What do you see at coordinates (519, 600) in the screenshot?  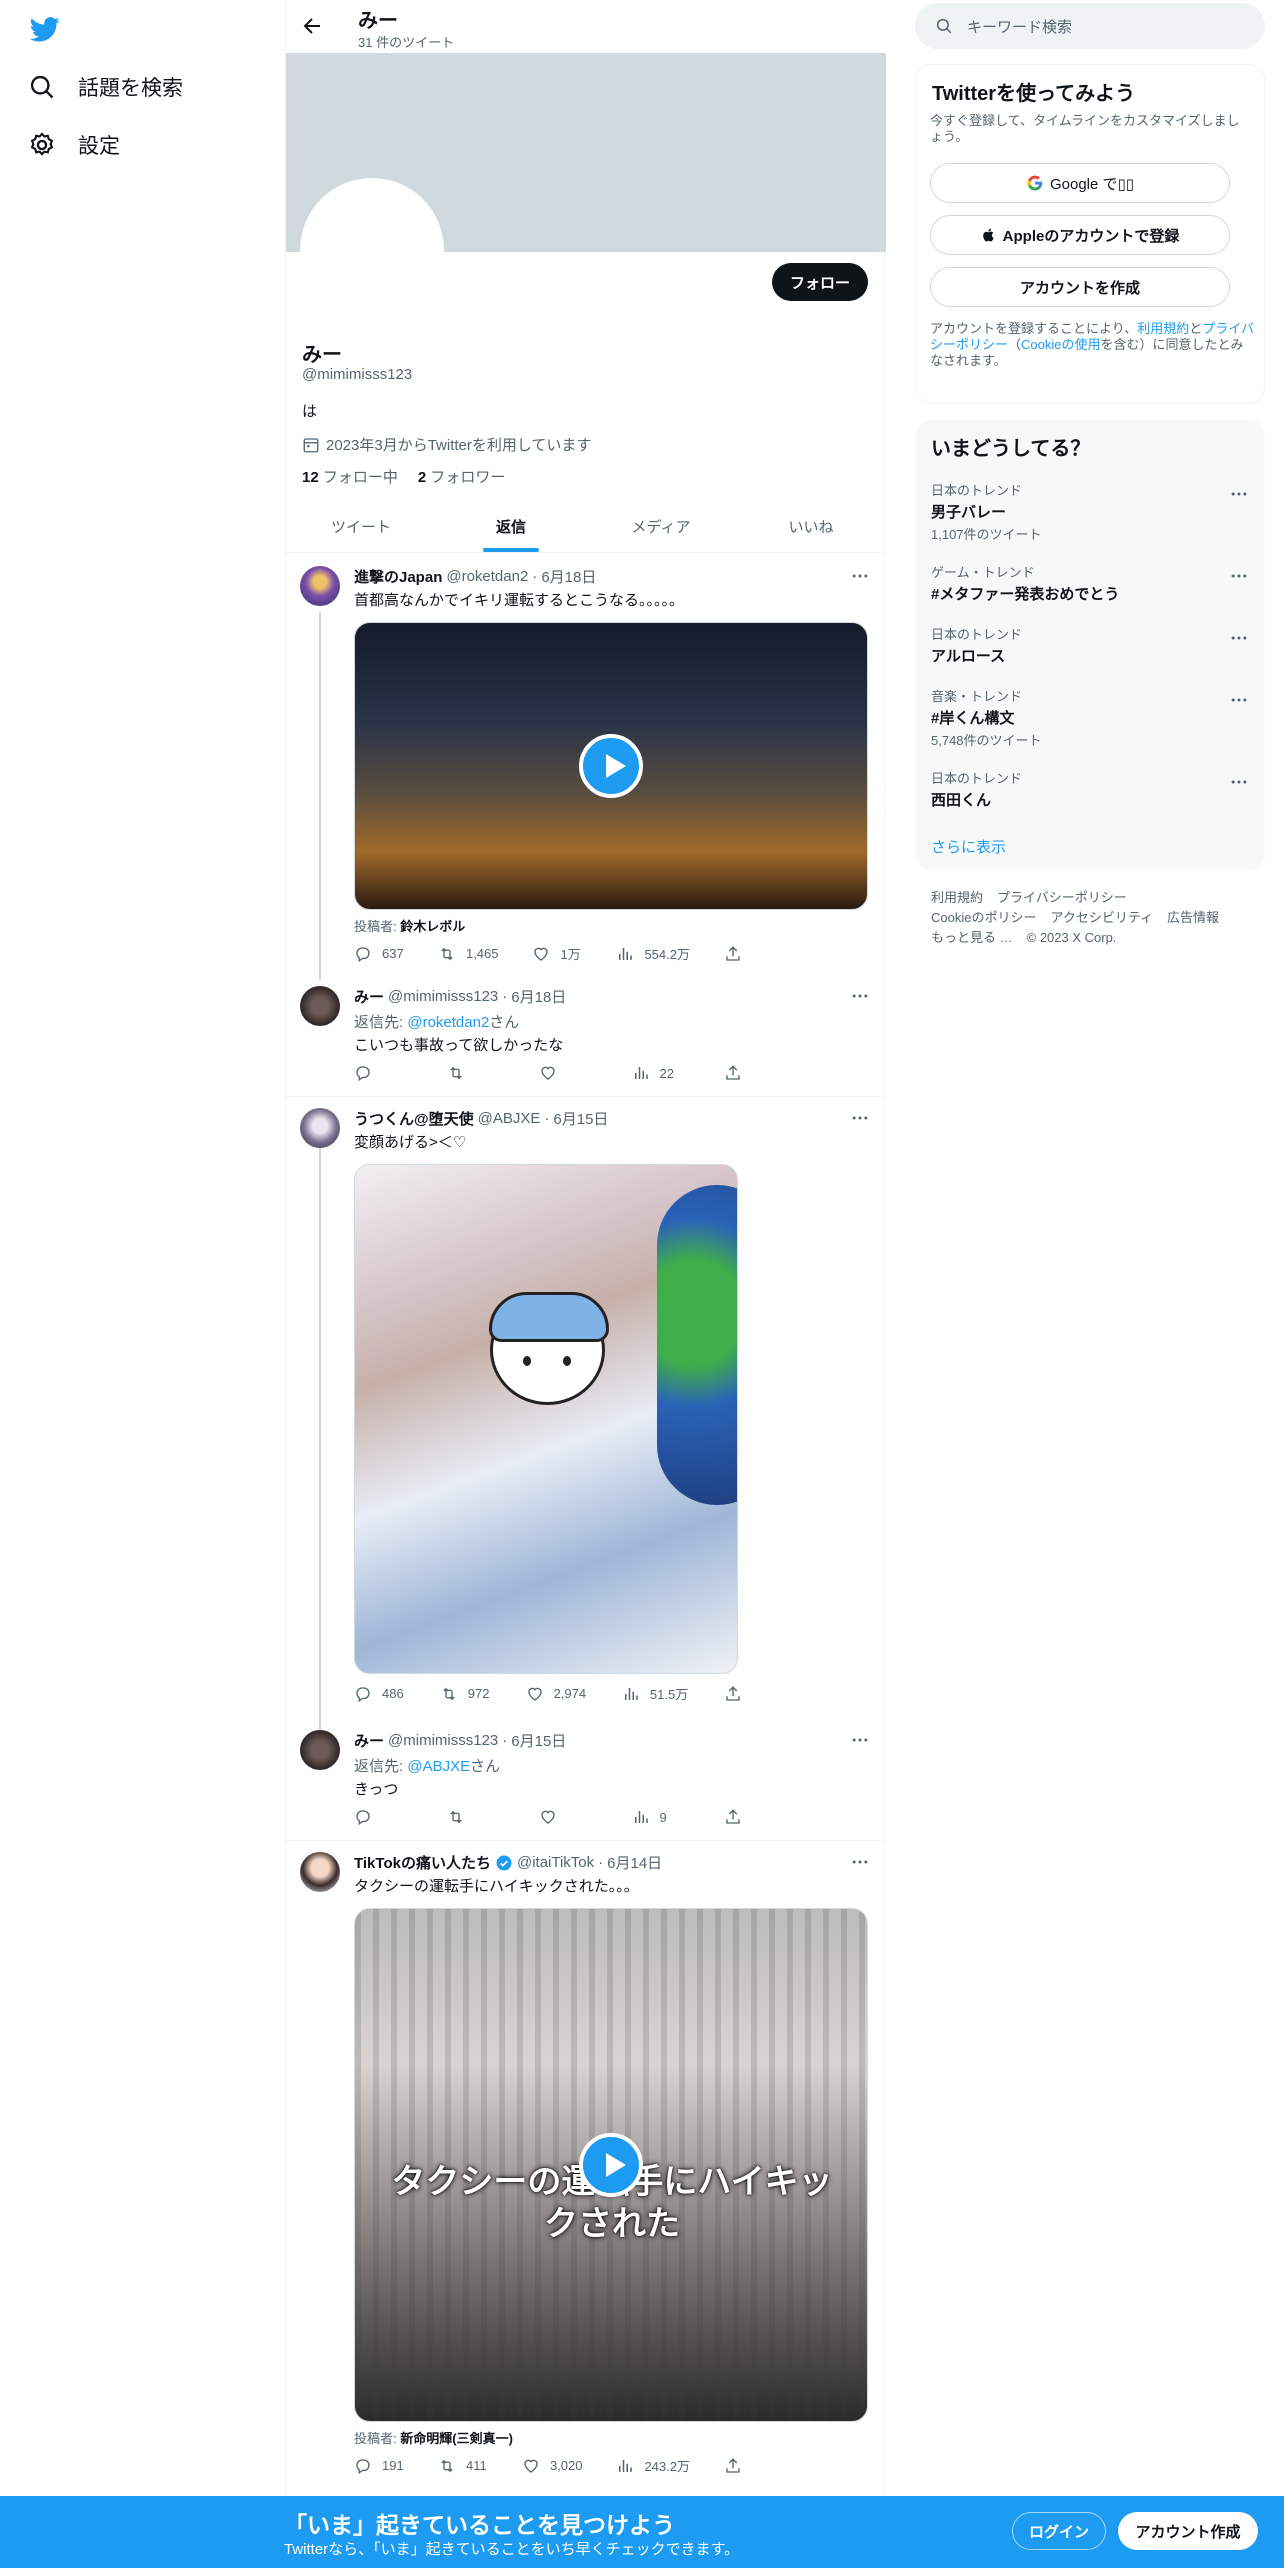 I see `tweet-text: 首都高なんかでイキリ運転するとこうなる。。。。。` at bounding box center [519, 600].